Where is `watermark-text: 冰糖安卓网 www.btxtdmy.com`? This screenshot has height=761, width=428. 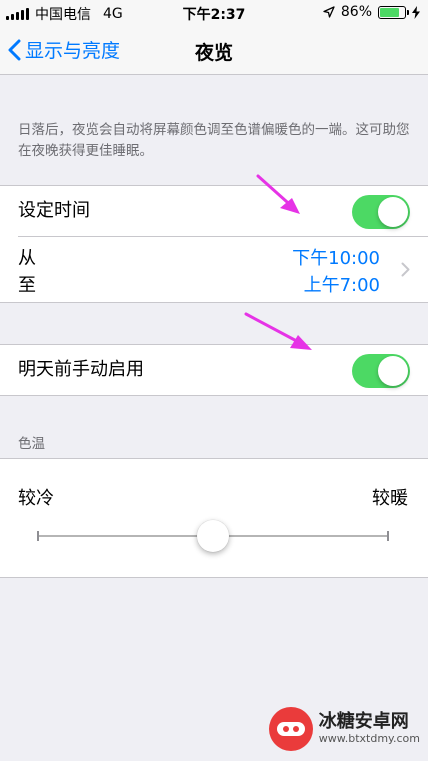
watermark-text: 冰糖安卓网 www.btxtdmy.com is located at coordinates (369, 729).